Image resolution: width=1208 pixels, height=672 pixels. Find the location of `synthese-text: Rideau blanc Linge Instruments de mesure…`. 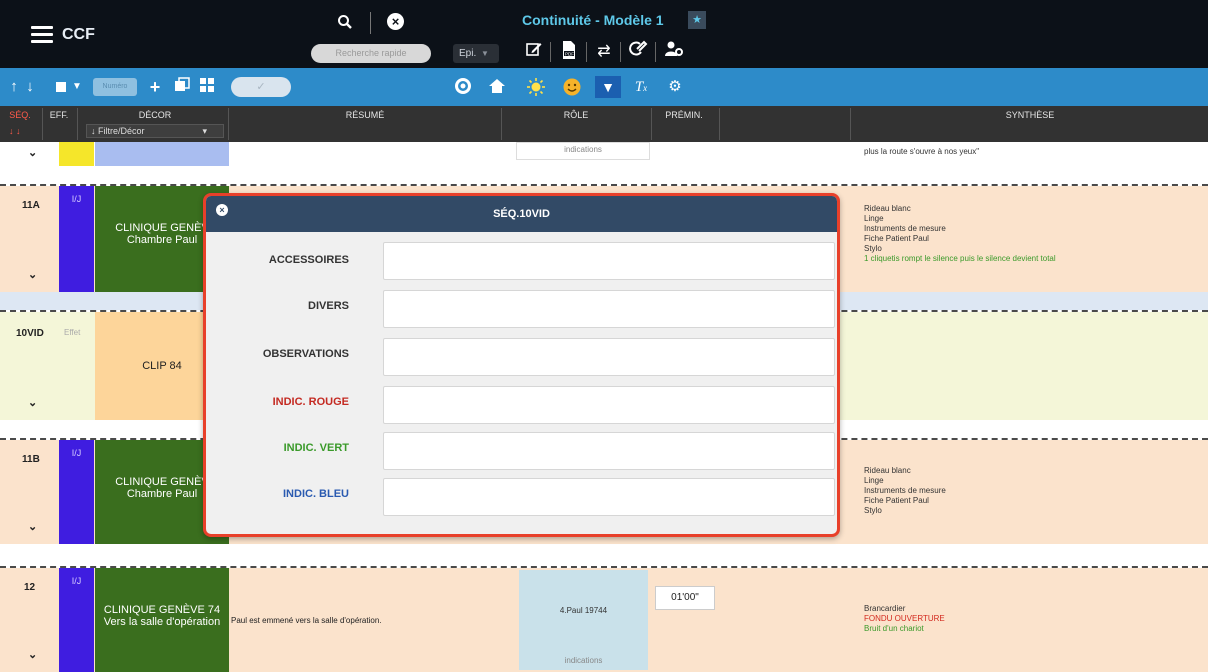

synthese-text: Rideau blanc Linge Instruments de mesure… is located at coordinates (960, 234).